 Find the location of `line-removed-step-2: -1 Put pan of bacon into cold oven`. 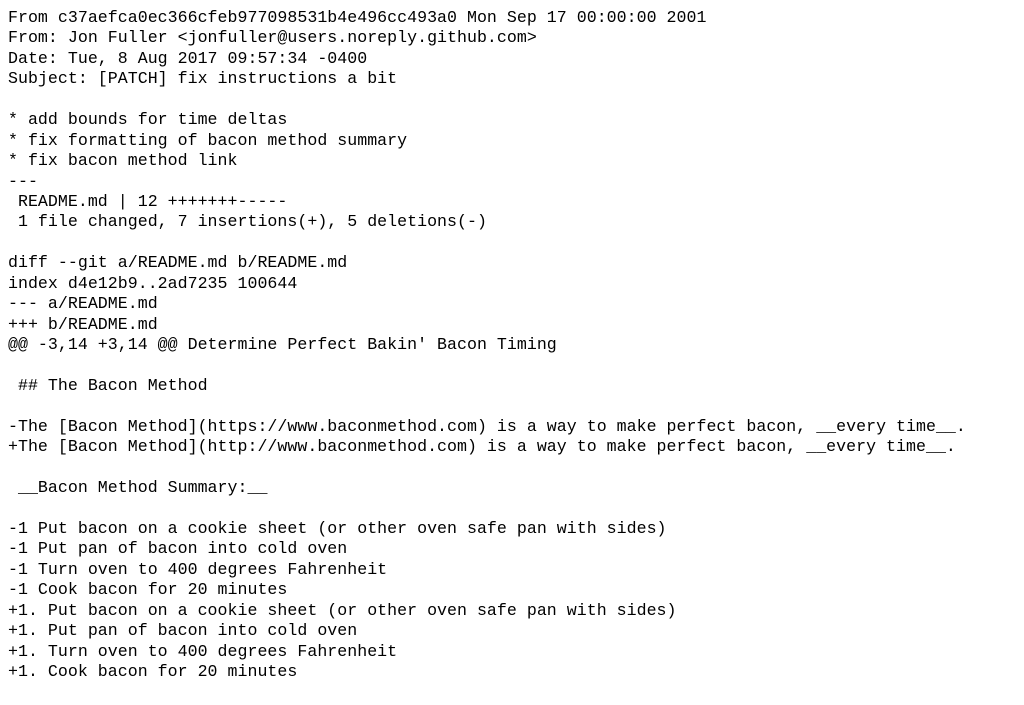

line-removed-step-2: -1 Put pan of bacon into cold oven is located at coordinates (178, 549).